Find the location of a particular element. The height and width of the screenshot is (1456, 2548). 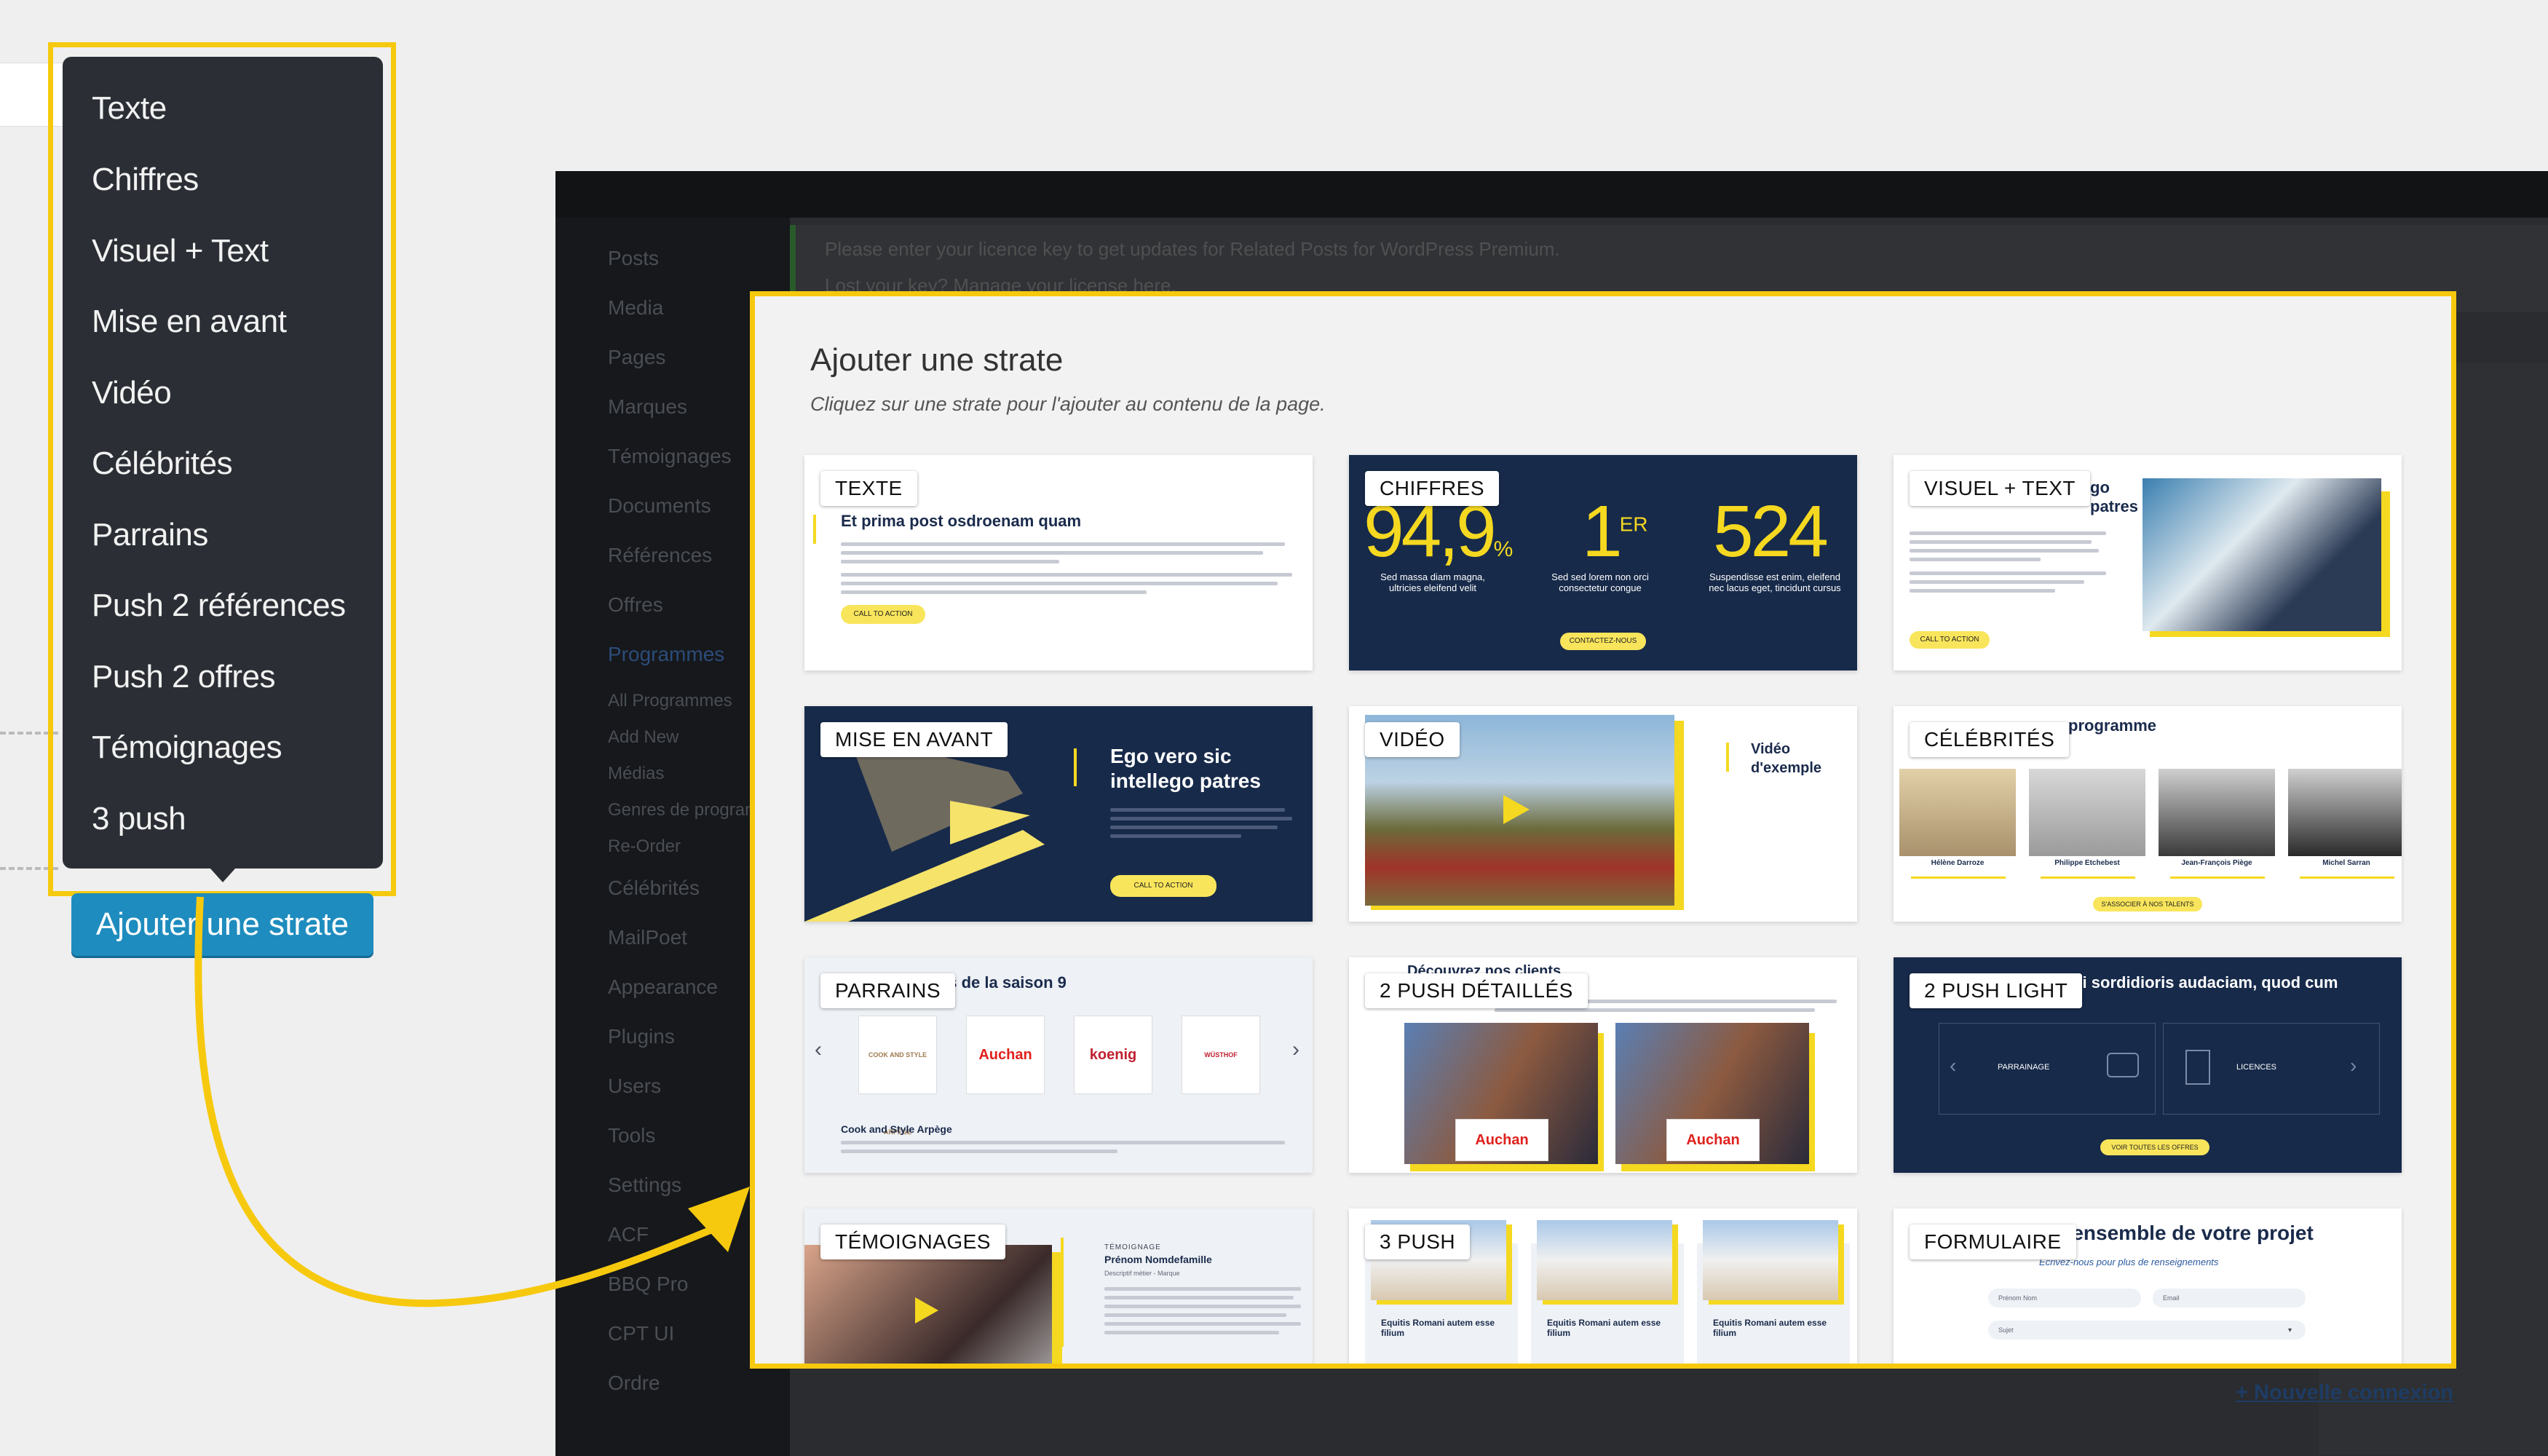

card-label: TEXTE is located at coordinates (868, 488).